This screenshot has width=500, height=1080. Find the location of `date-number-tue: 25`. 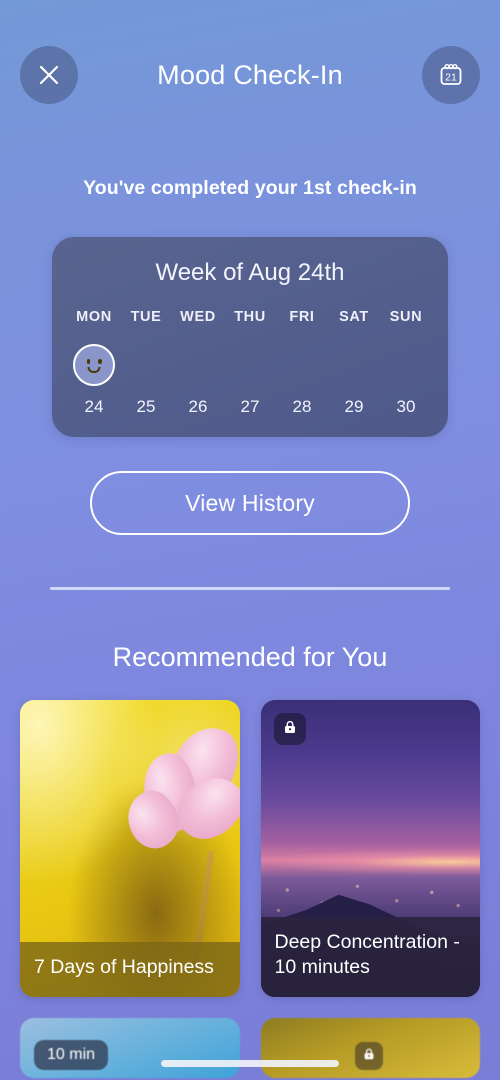

date-number-tue: 25 is located at coordinates (146, 406).